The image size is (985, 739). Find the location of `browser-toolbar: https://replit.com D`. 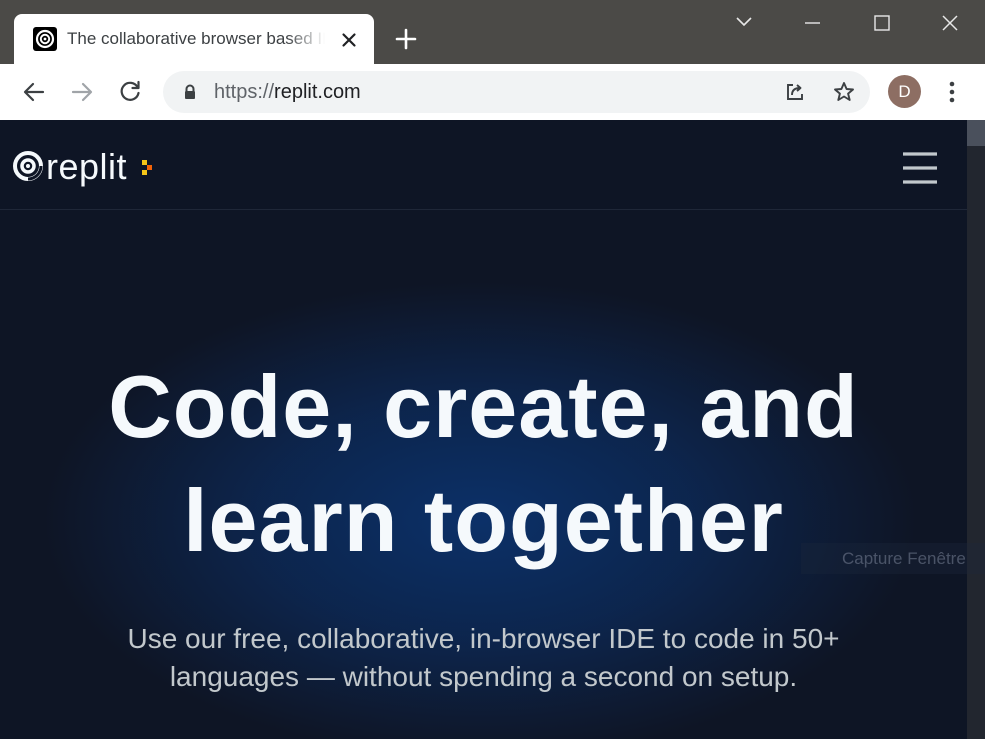

browser-toolbar: https://replit.com D is located at coordinates (492, 92).